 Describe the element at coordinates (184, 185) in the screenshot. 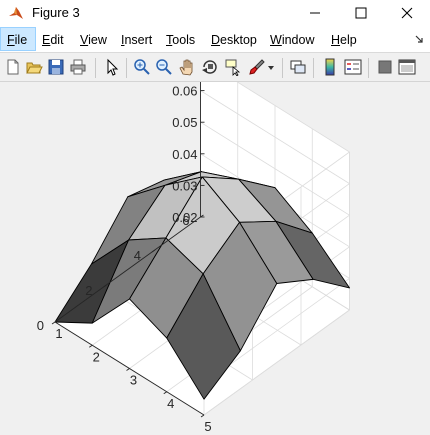

I see `z-tick-label: 0.03` at that location.